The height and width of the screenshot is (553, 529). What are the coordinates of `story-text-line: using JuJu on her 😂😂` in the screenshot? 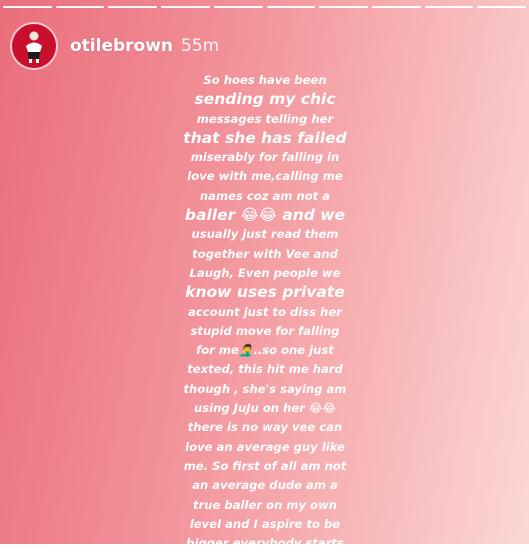 It's located at (265, 408).